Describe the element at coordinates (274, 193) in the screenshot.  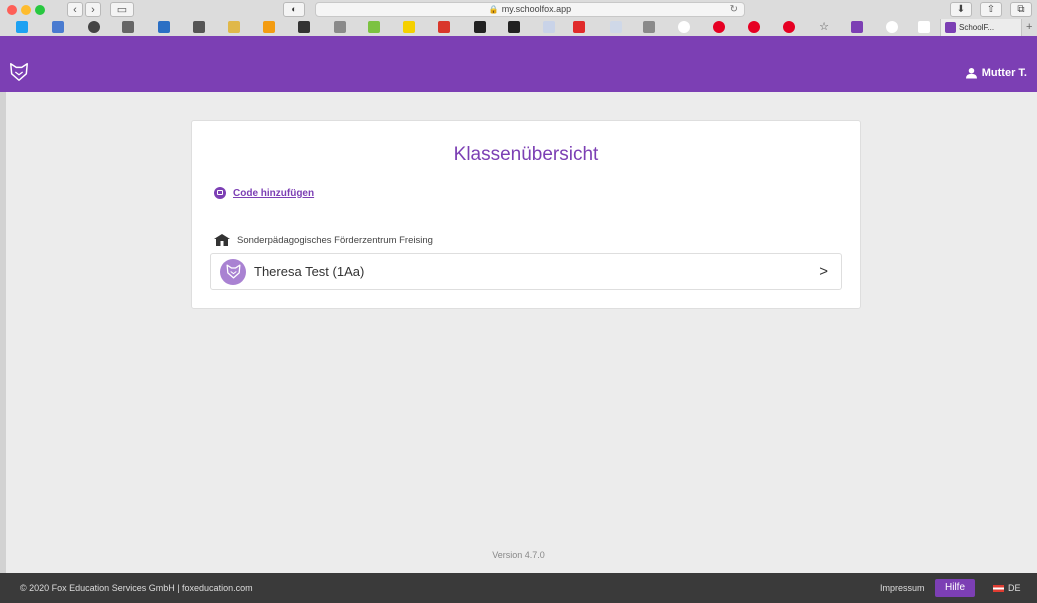
I see `add-code-label: Code hinzufügen` at that location.